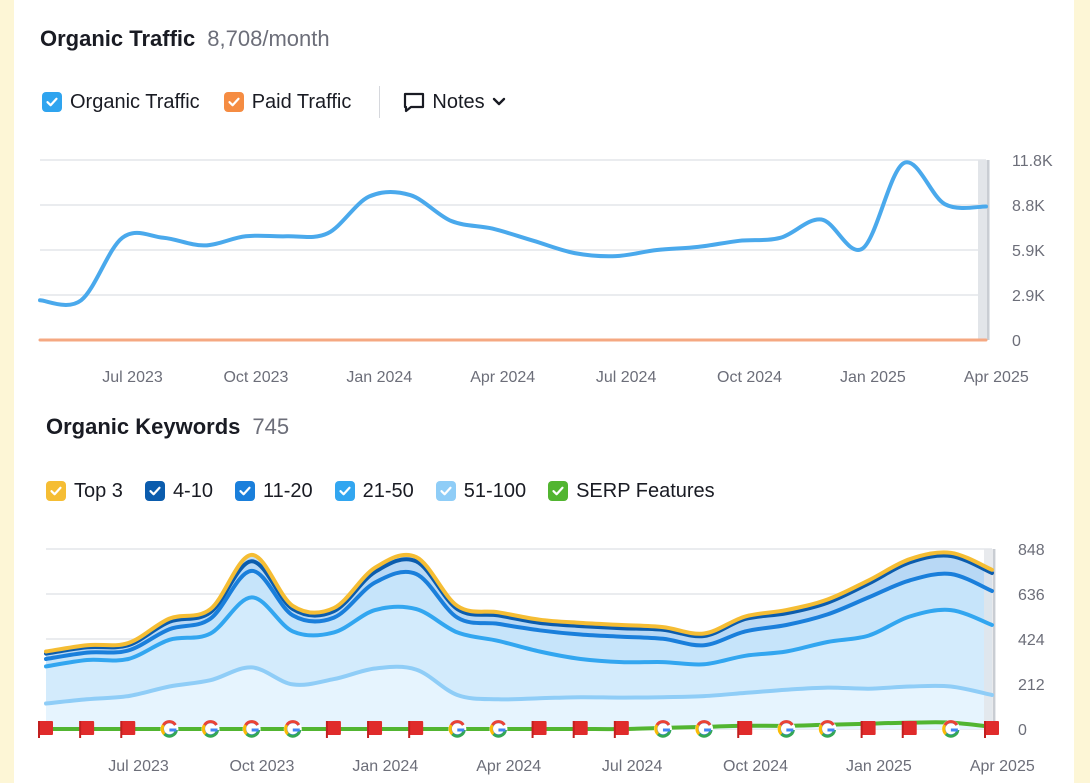 The width and height of the screenshot is (1090, 783). I want to click on keywords-x-tick: Oct 2024, so click(755, 766).